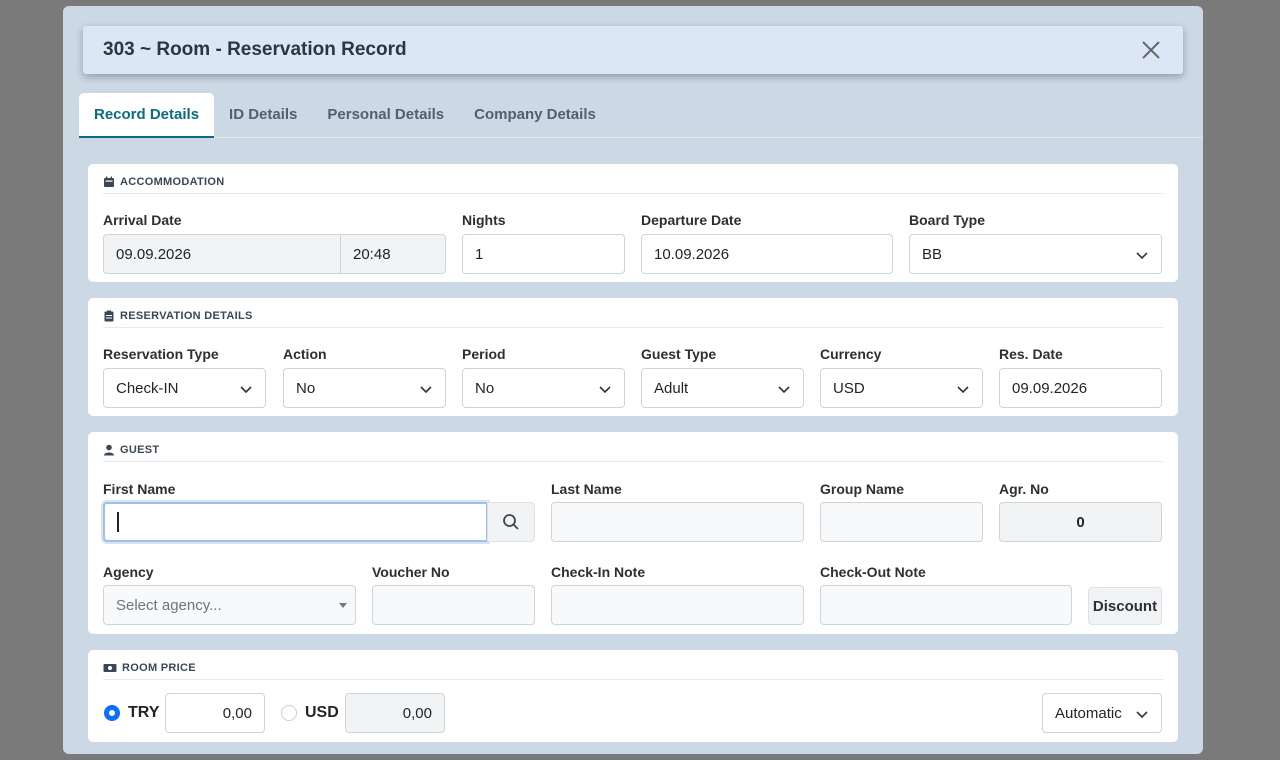 The width and height of the screenshot is (1280, 760). What do you see at coordinates (109, 181) in the screenshot?
I see `calendar-icon` at bounding box center [109, 181].